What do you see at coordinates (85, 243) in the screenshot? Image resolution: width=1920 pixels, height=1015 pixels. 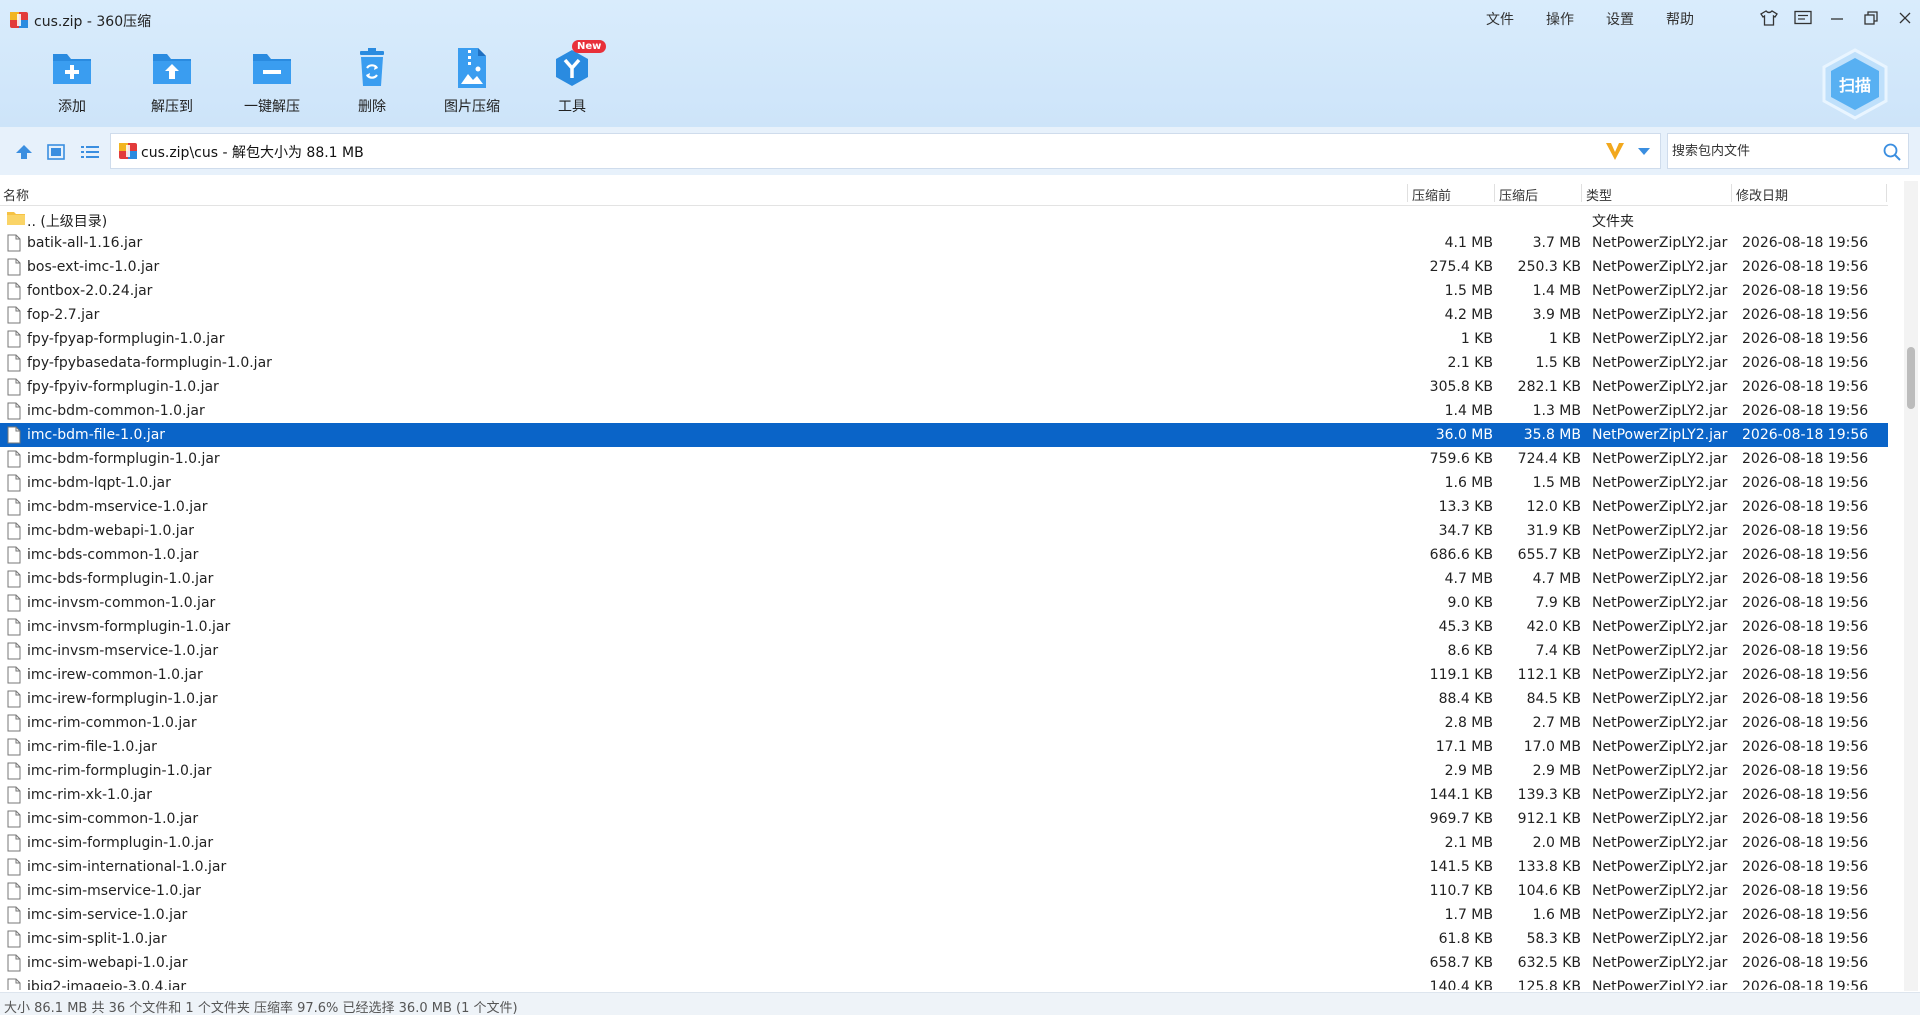 I see `file-name: batik-all-1.16.jar` at bounding box center [85, 243].